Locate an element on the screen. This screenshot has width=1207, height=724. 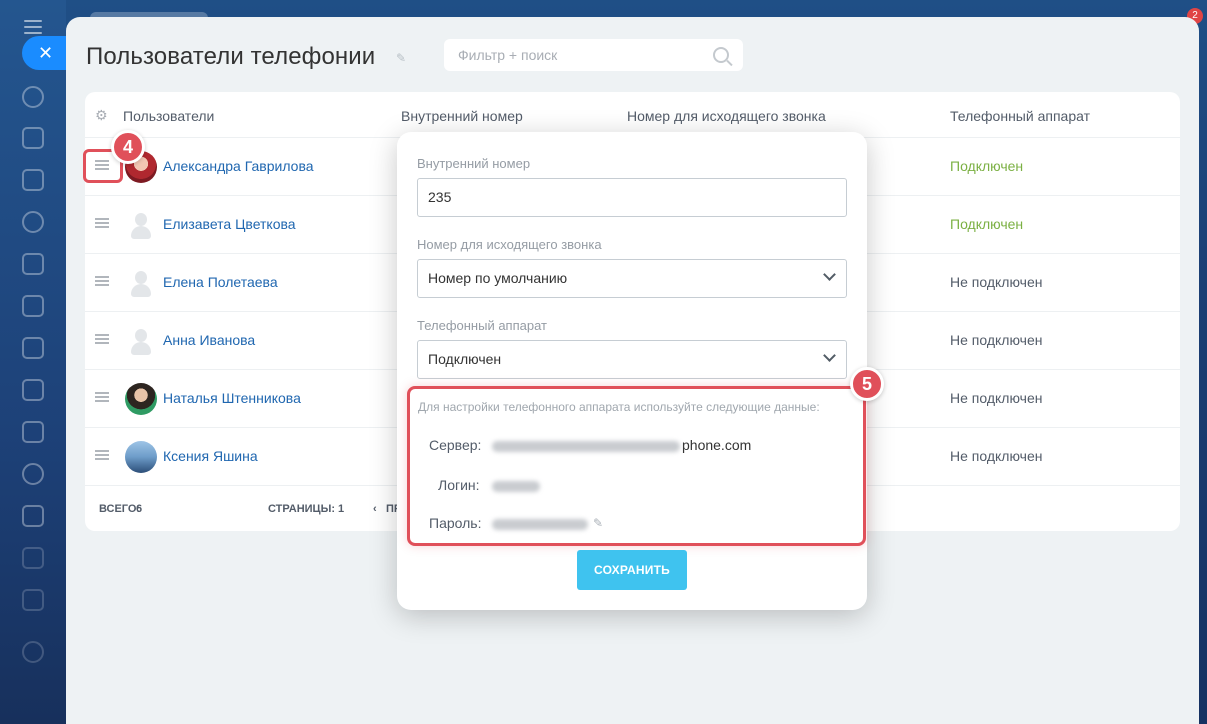
column-outgoing-number: Номер для исходящего звонка is located at coordinates (726, 116).